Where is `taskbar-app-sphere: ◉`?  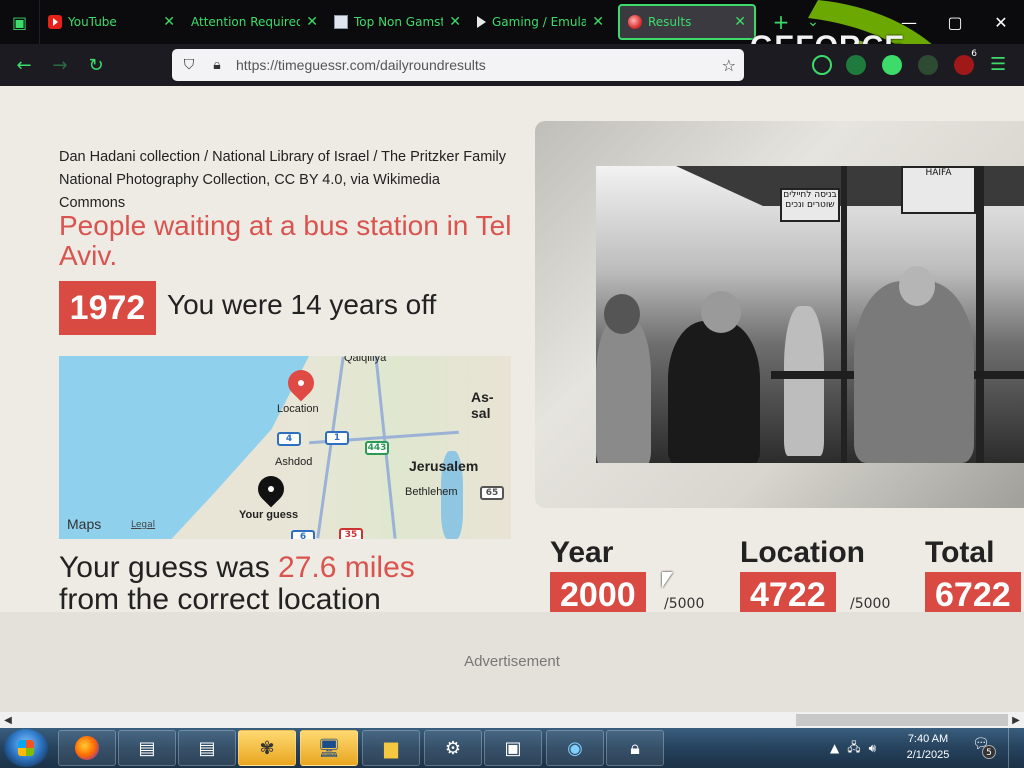
taskbar-app-sphere: ◉ is located at coordinates (575, 748).